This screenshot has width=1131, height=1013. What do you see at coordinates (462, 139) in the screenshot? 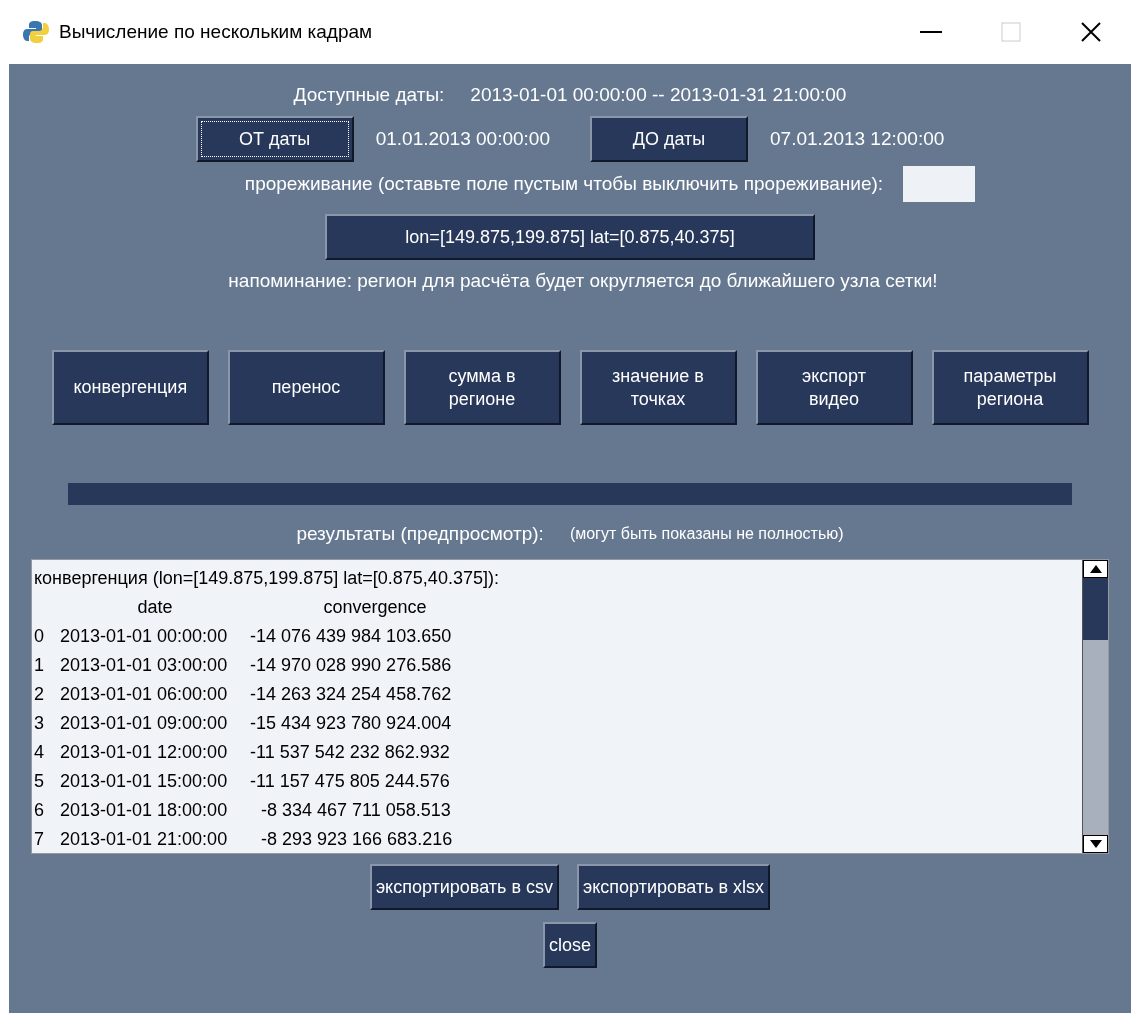
I see `date-value: 01.01.2013 00:00:00` at bounding box center [462, 139].